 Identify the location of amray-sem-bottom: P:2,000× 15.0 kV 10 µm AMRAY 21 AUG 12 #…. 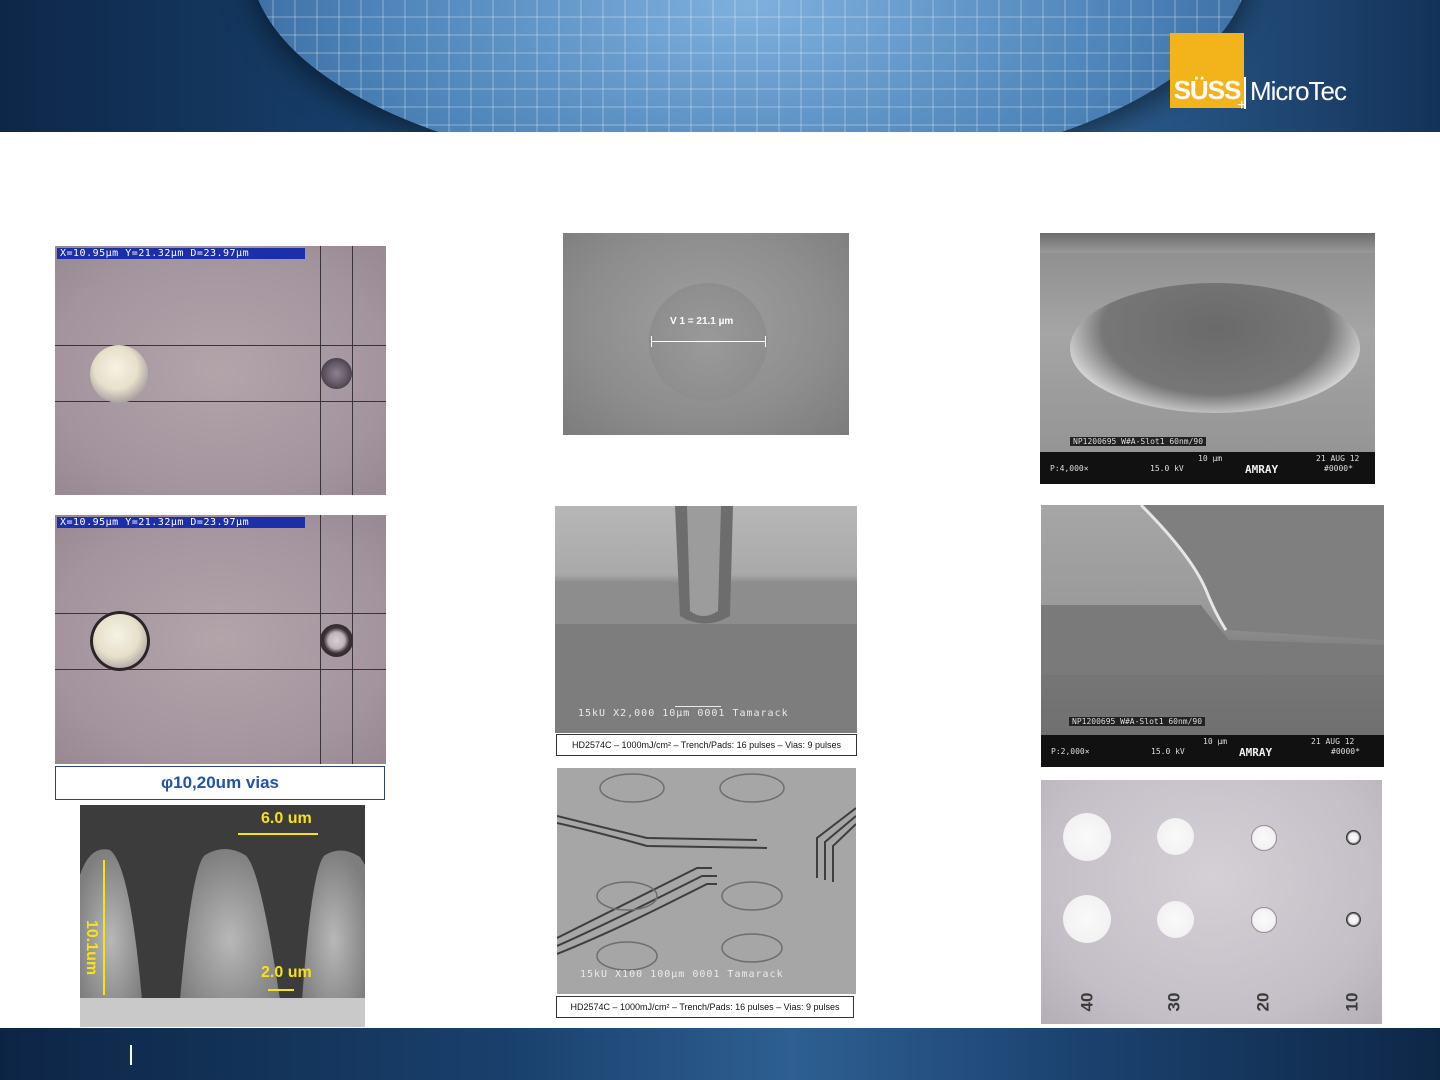
(1212, 636).